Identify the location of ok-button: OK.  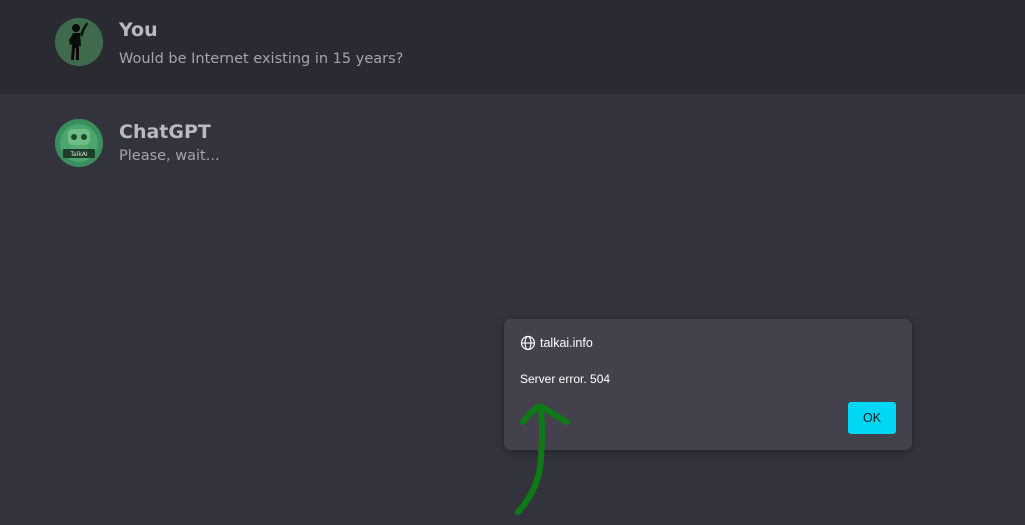
(872, 418).